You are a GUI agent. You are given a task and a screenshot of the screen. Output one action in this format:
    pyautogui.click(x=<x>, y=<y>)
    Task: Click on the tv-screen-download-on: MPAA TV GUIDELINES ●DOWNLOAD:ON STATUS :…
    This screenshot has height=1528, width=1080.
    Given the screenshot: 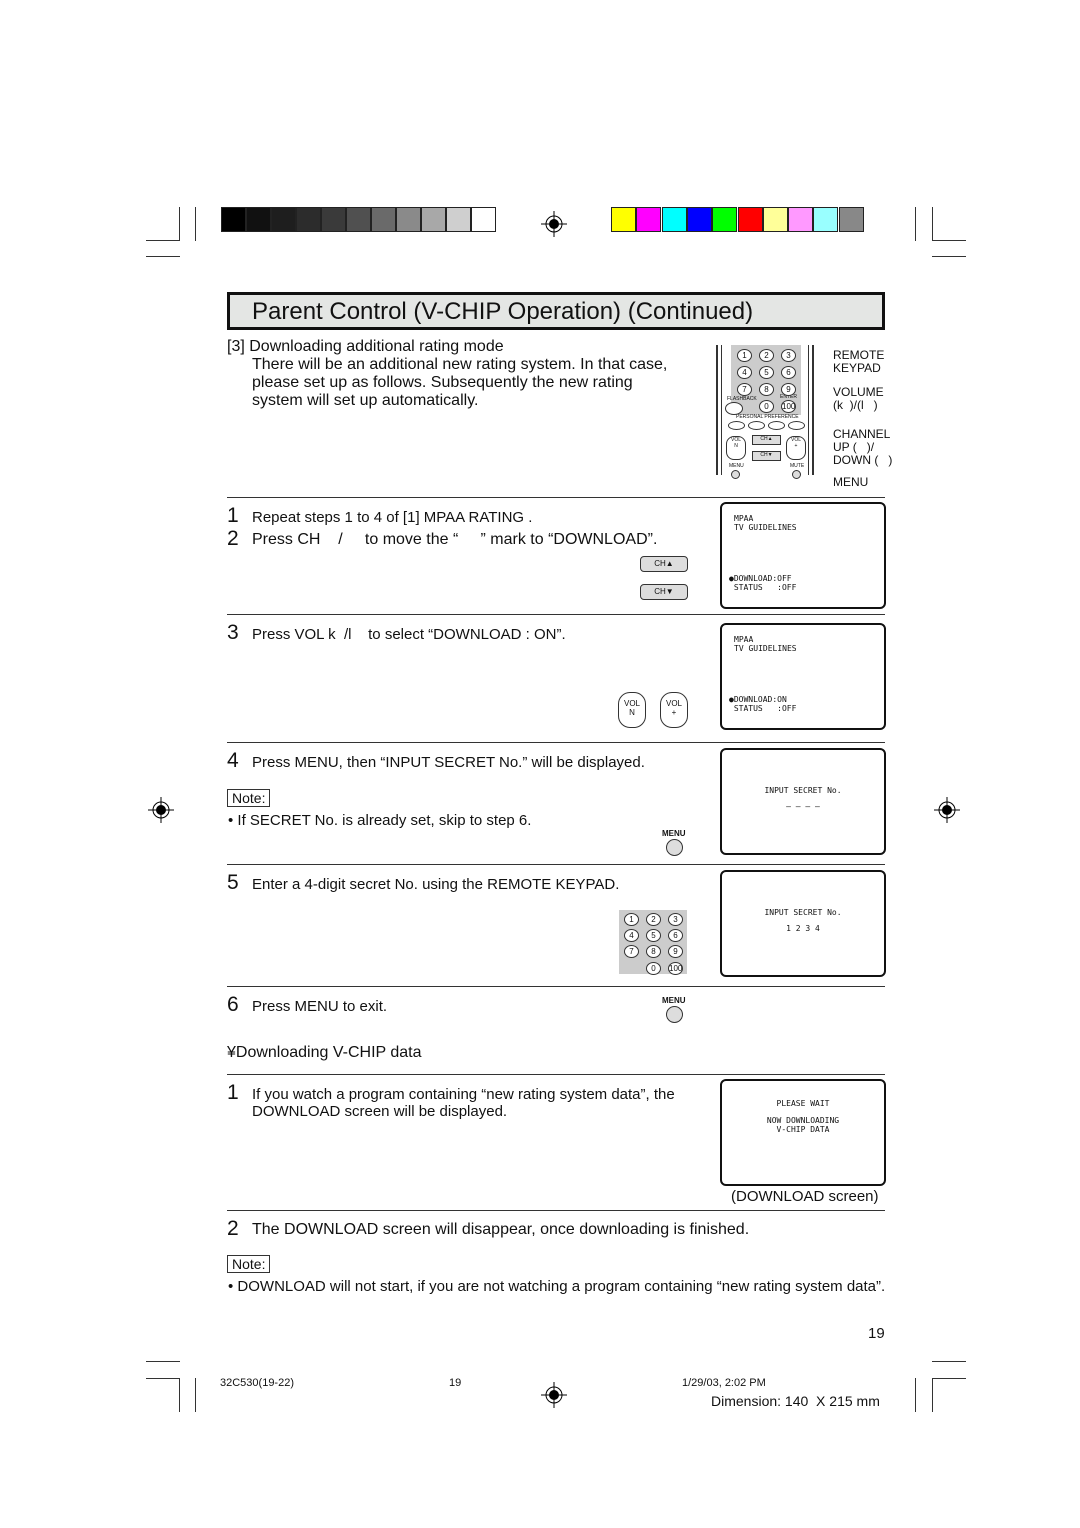 What is the action you would take?
    pyautogui.click(x=803, y=676)
    